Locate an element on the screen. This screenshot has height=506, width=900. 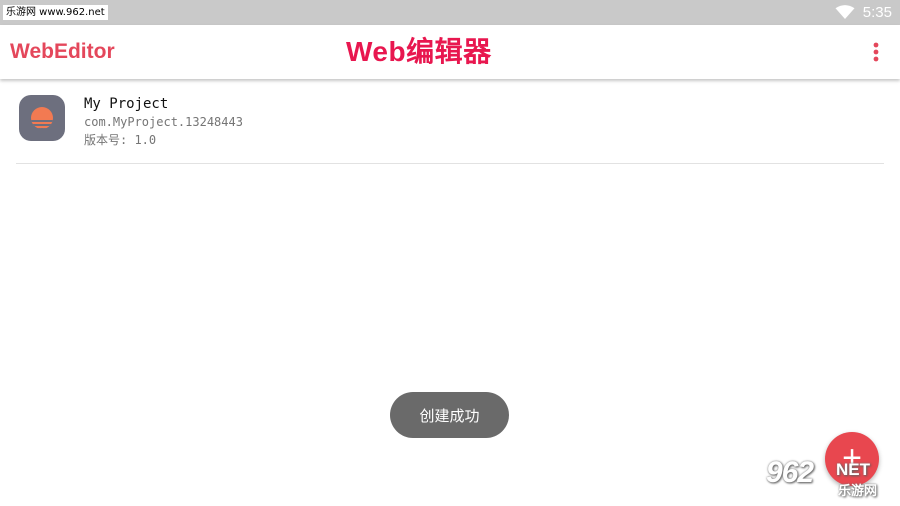
more-vert-icon is located at coordinates (876, 52).